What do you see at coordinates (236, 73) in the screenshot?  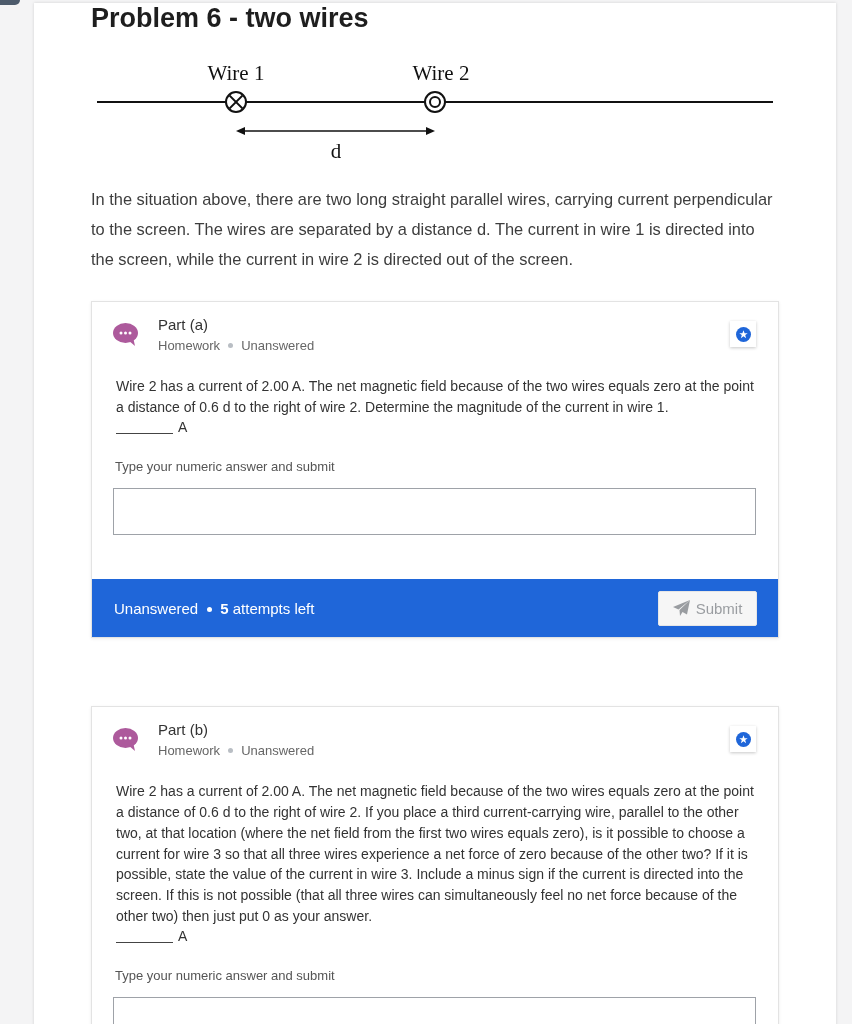 I see `wire-label: Wire 1` at bounding box center [236, 73].